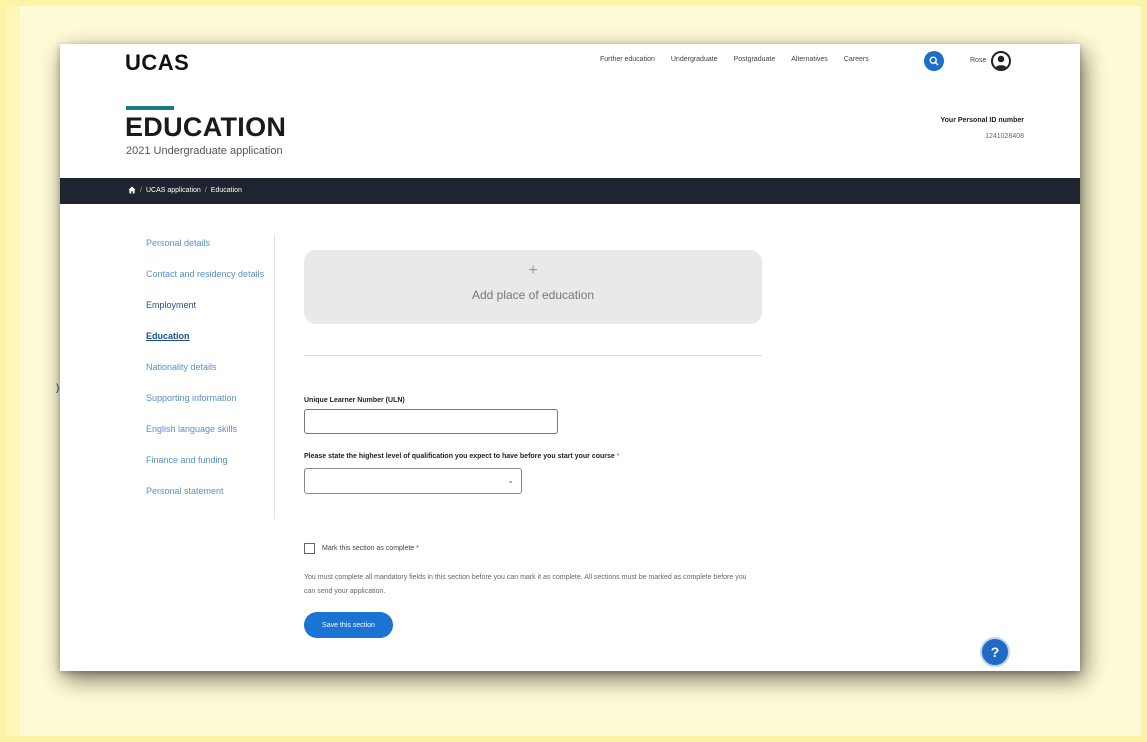 Image resolution: width=1147 pixels, height=742 pixels. I want to click on search-button, so click(934, 61).